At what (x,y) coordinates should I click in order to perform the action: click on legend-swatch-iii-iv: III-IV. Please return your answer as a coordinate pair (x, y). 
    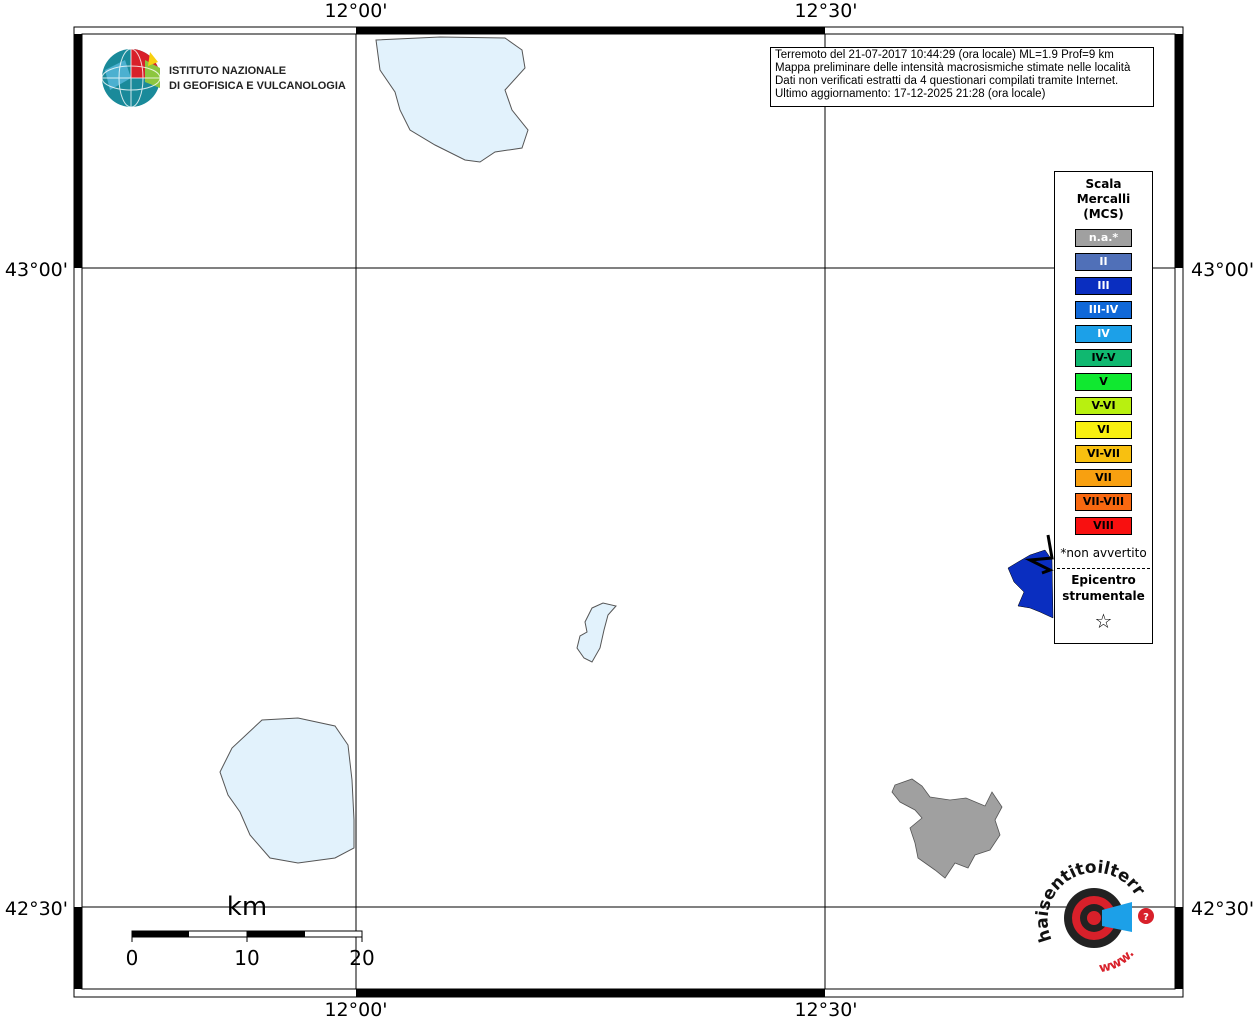
    Looking at the image, I should click on (1103, 310).